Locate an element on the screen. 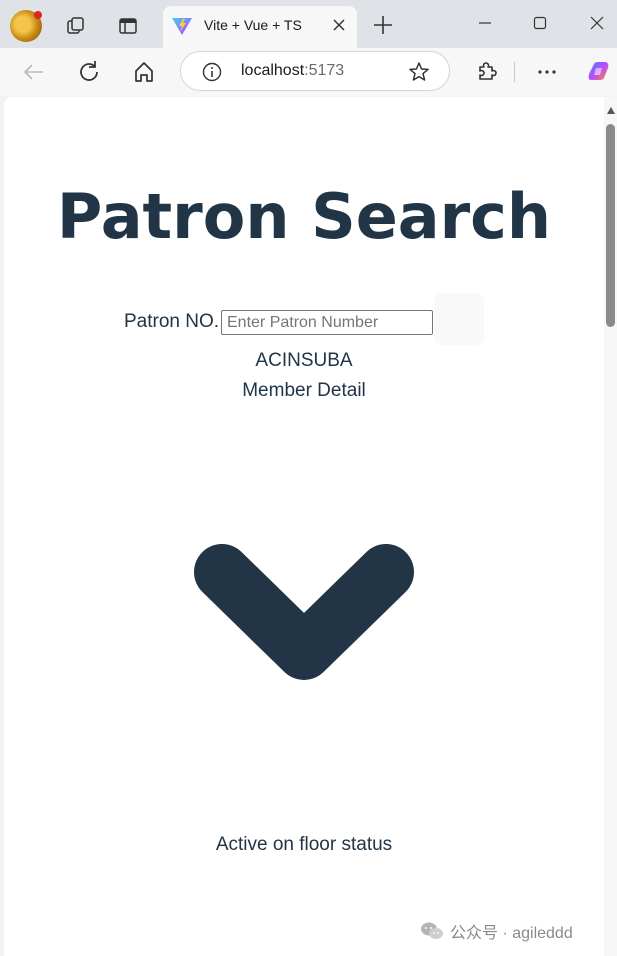 The width and height of the screenshot is (617, 956). patron-number-input is located at coordinates (327, 322).